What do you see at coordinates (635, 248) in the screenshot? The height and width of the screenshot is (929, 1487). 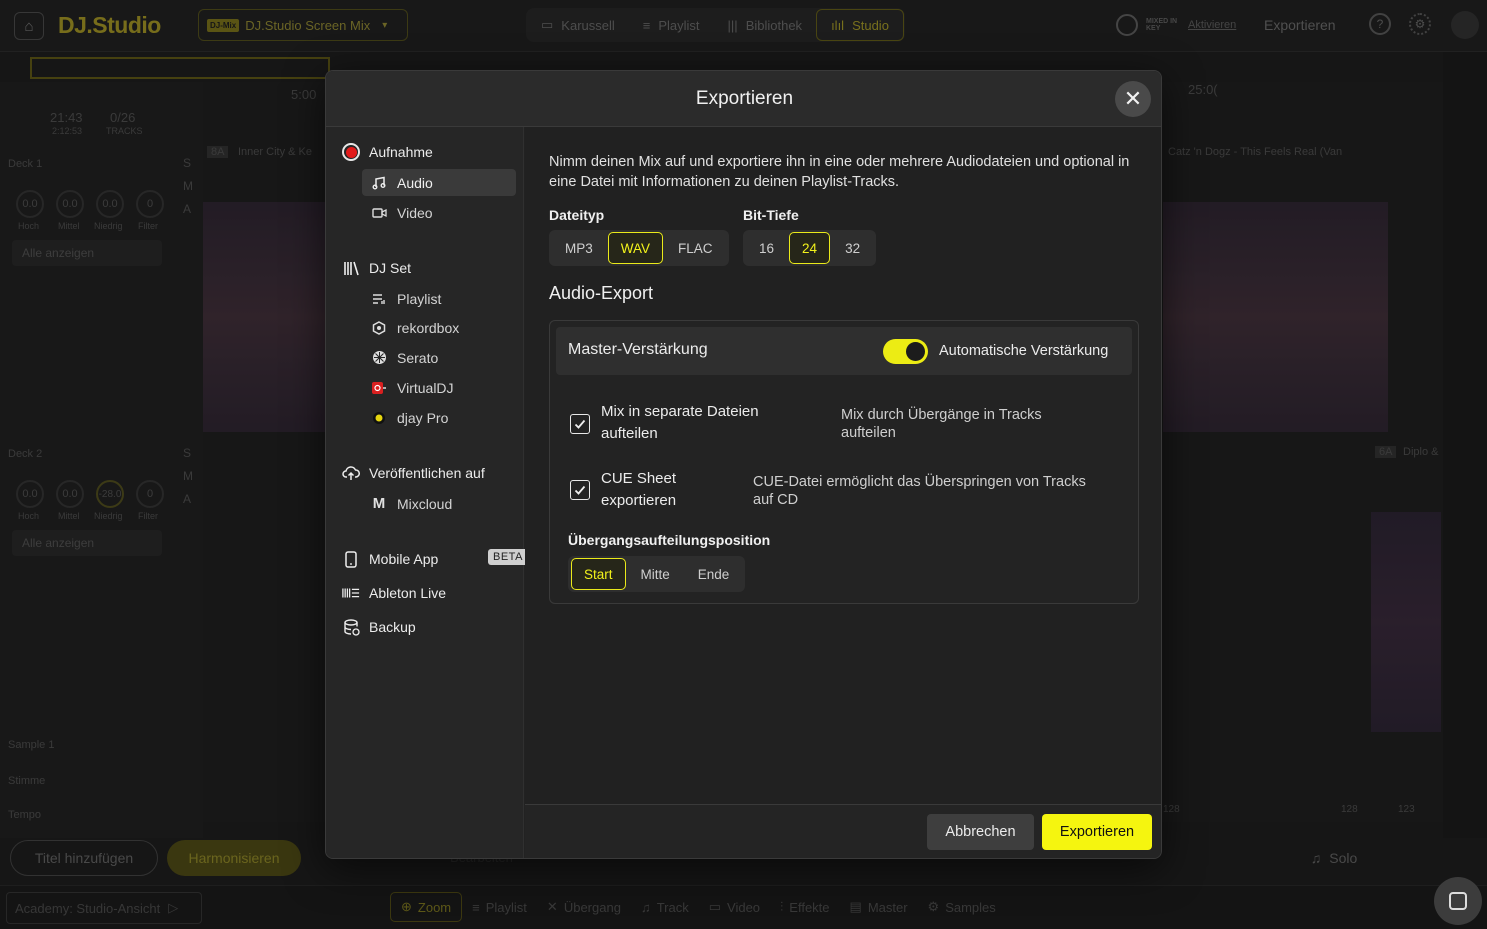 I see `filetype-wav: WAV` at bounding box center [635, 248].